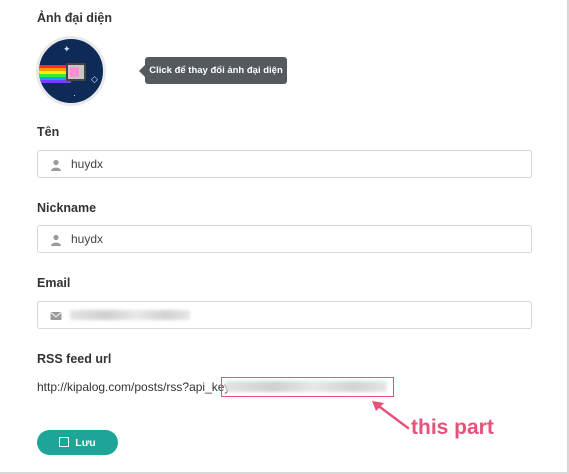 Image resolution: width=569 pixels, height=474 pixels. What do you see at coordinates (452, 427) in the screenshot?
I see `annotation-text: this part` at bounding box center [452, 427].